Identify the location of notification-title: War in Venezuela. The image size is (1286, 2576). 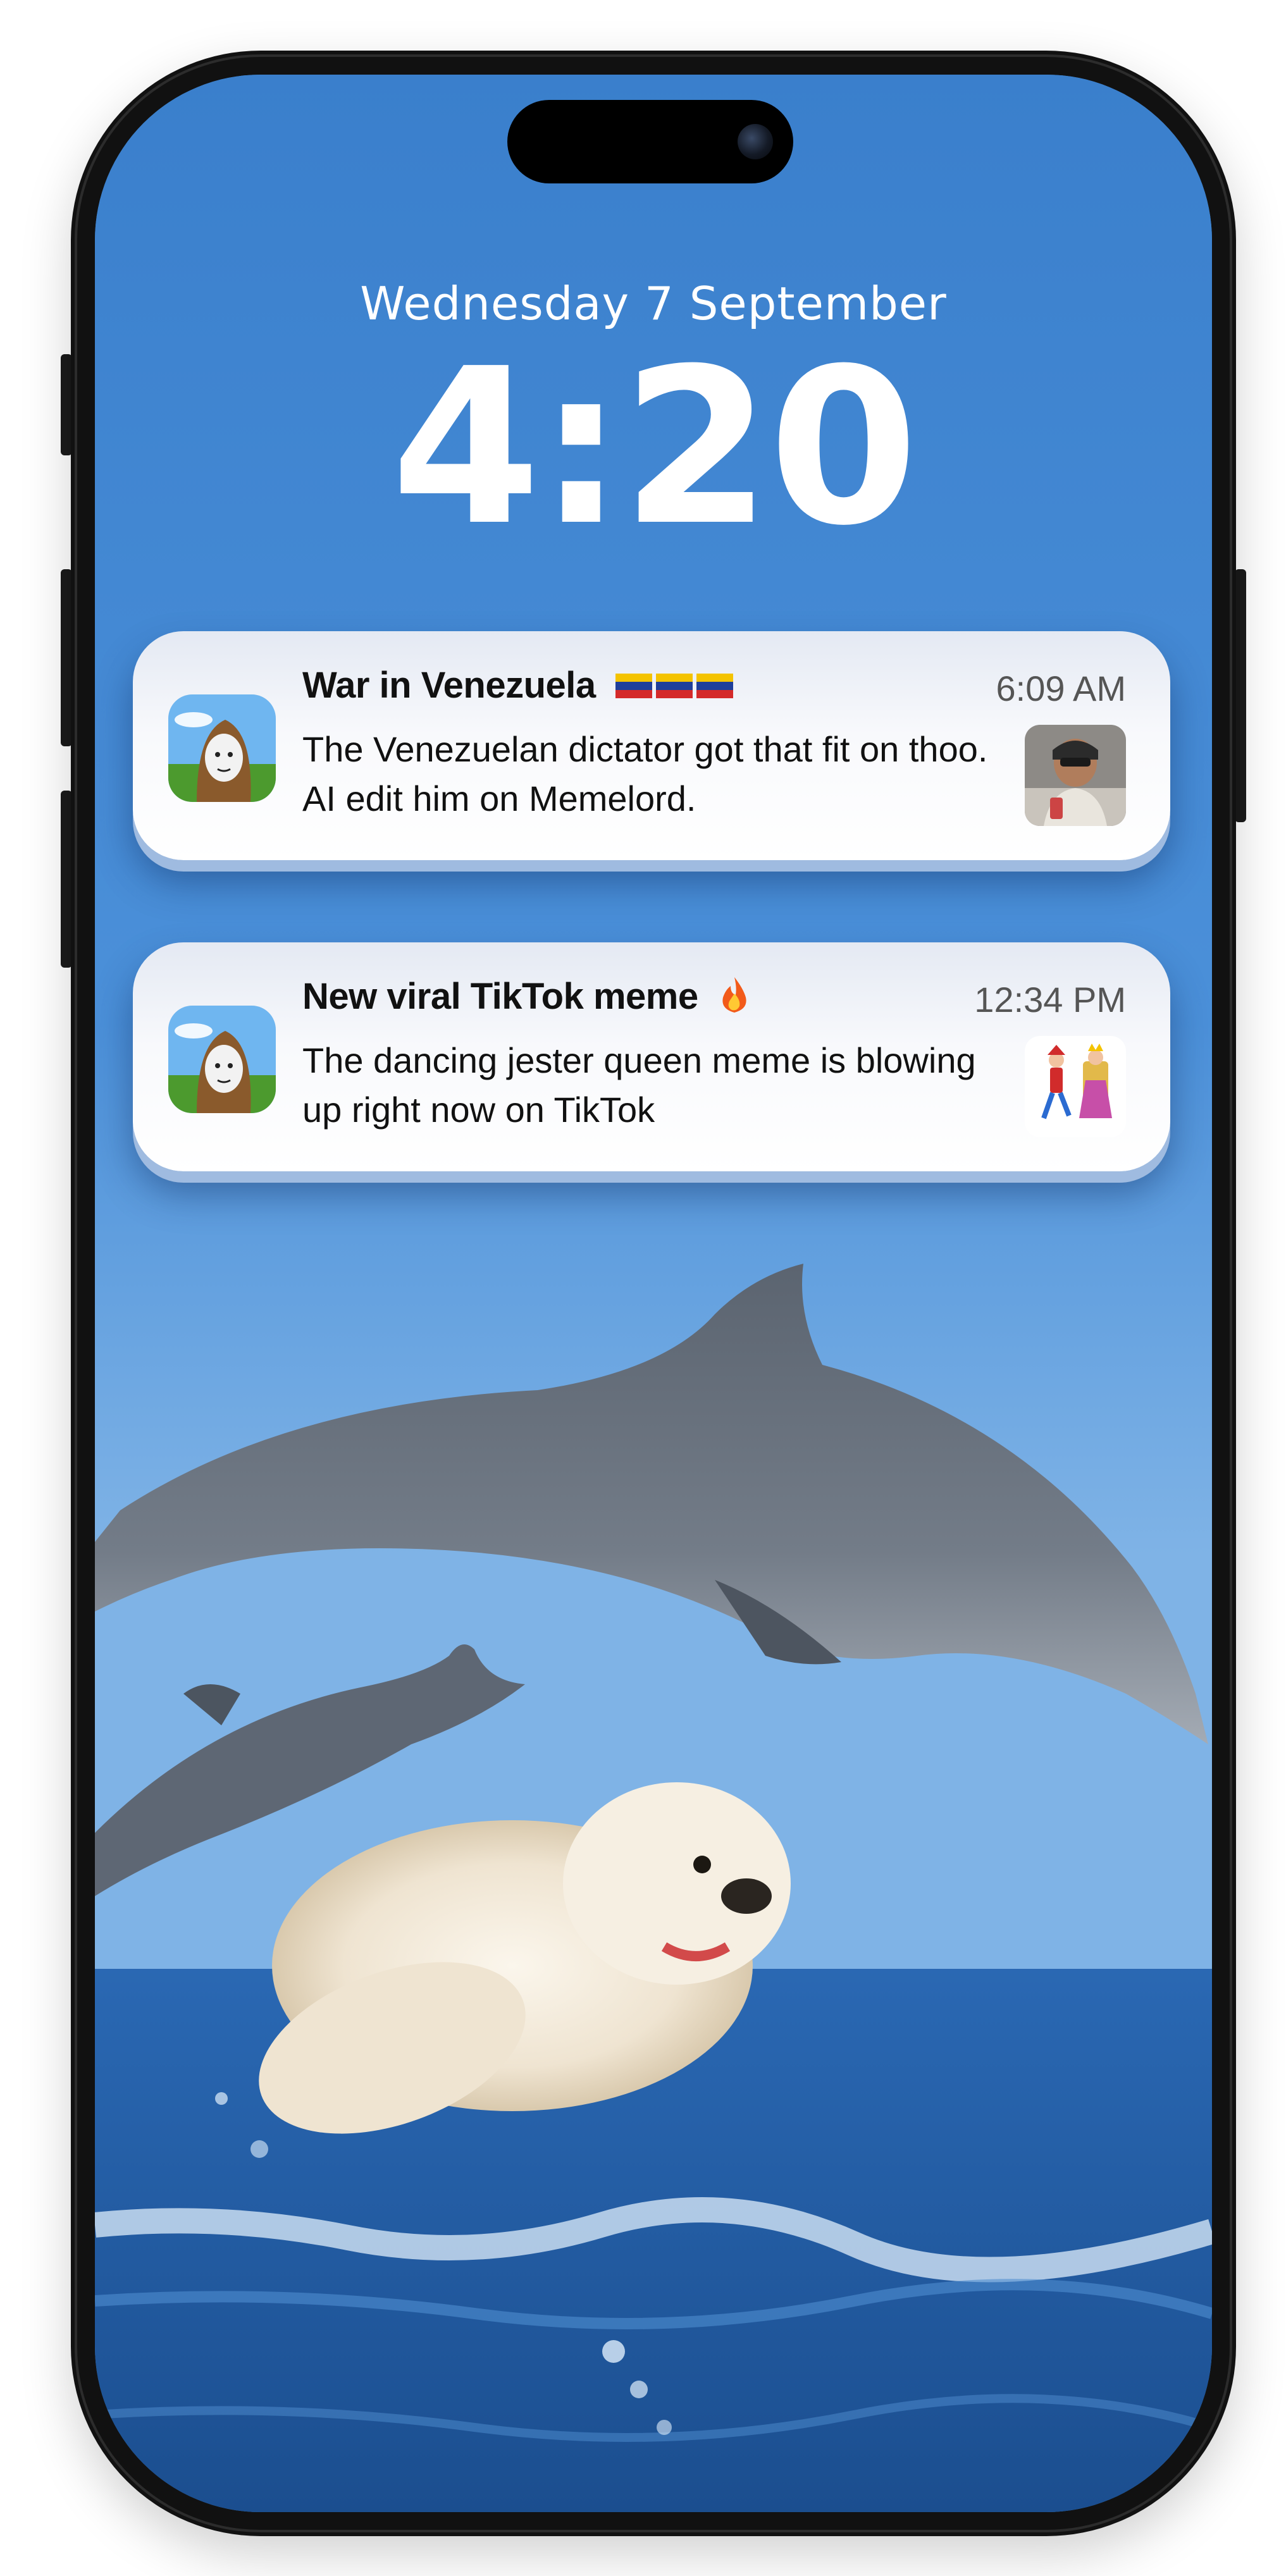
(518, 686).